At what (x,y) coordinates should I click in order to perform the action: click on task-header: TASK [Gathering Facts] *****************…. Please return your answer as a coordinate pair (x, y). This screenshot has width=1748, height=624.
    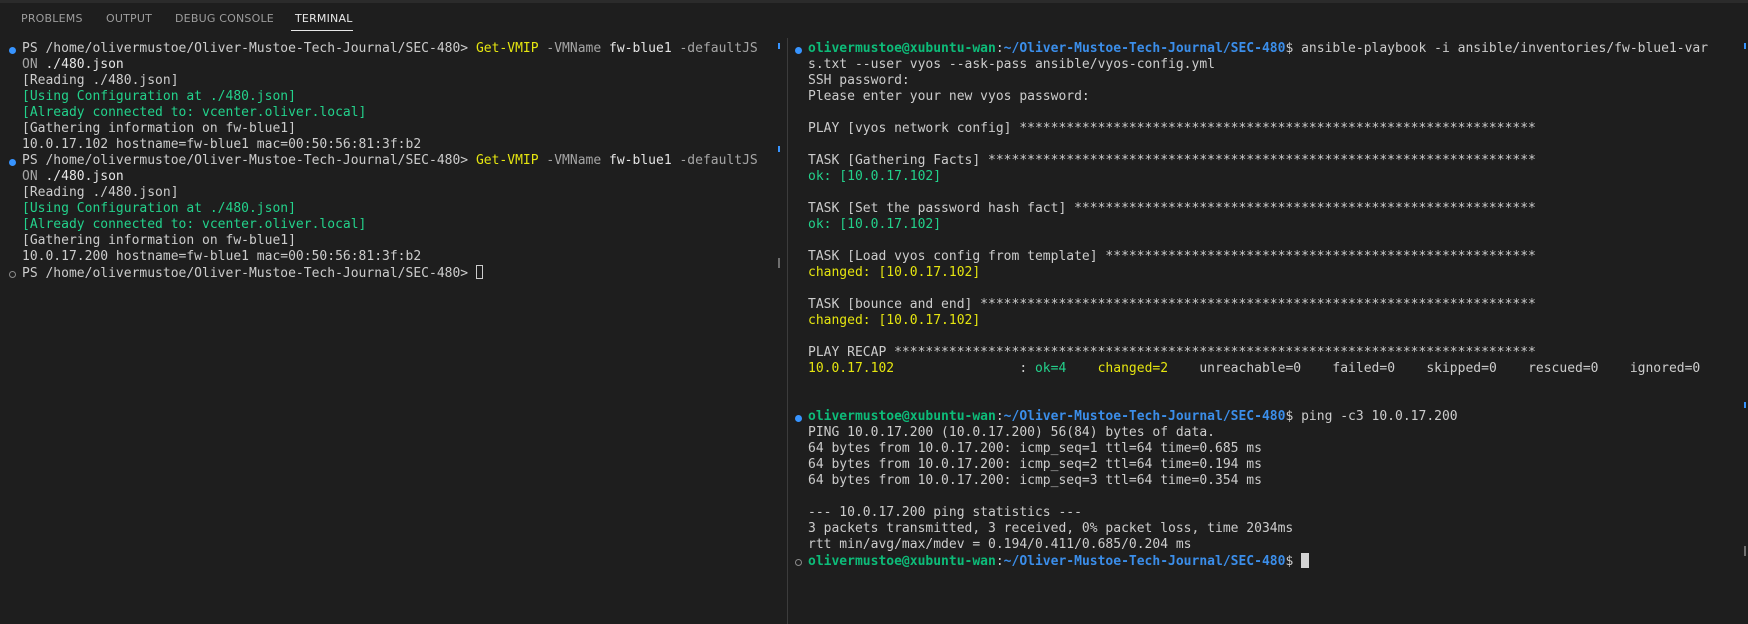
    Looking at the image, I should click on (1172, 160).